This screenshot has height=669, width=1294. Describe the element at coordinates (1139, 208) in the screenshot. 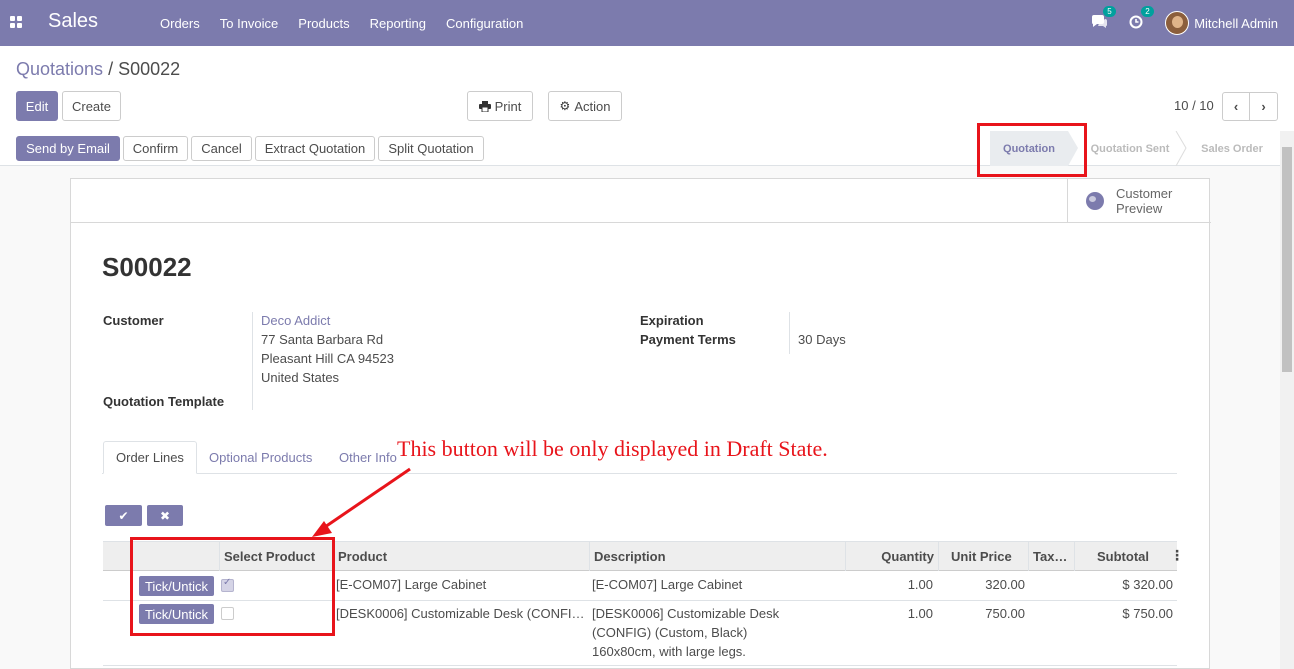

I see `customer-preview-line2: Preview` at that location.